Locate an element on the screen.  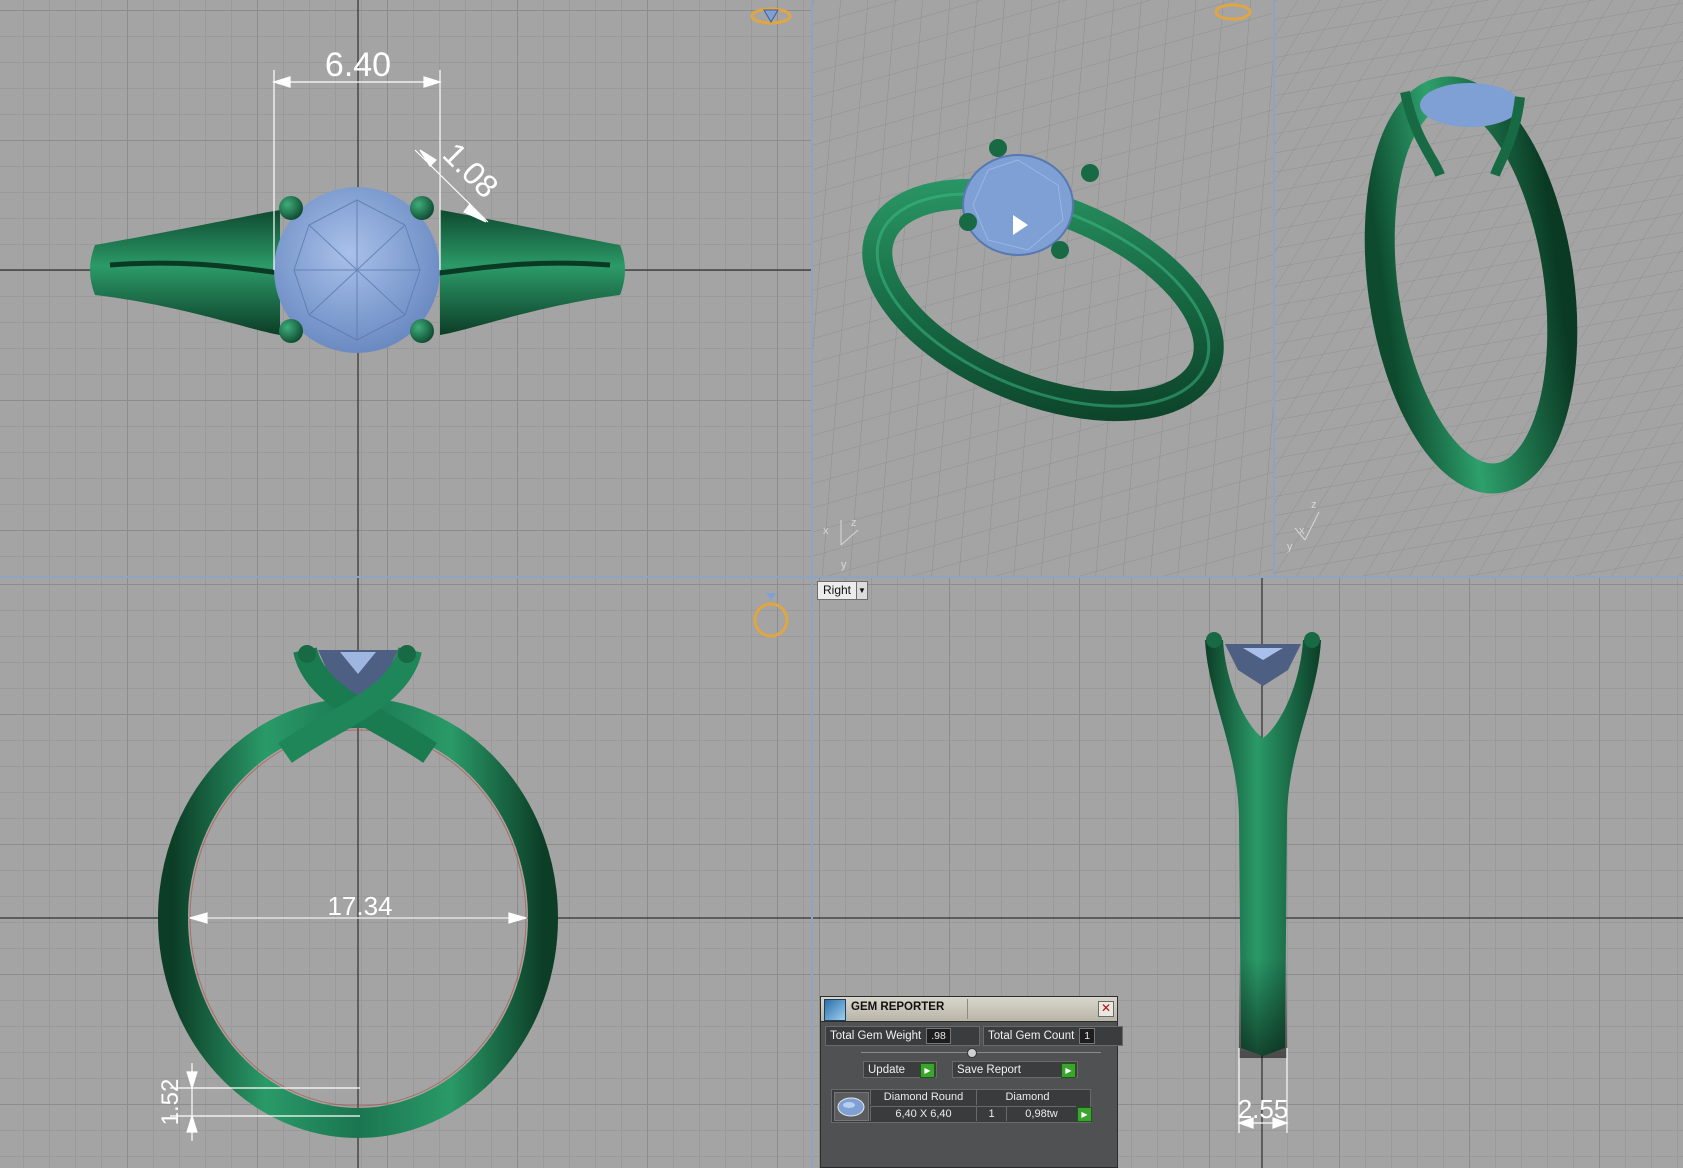
viewport-divider-vertical-top is located at coordinates (1274, 288).